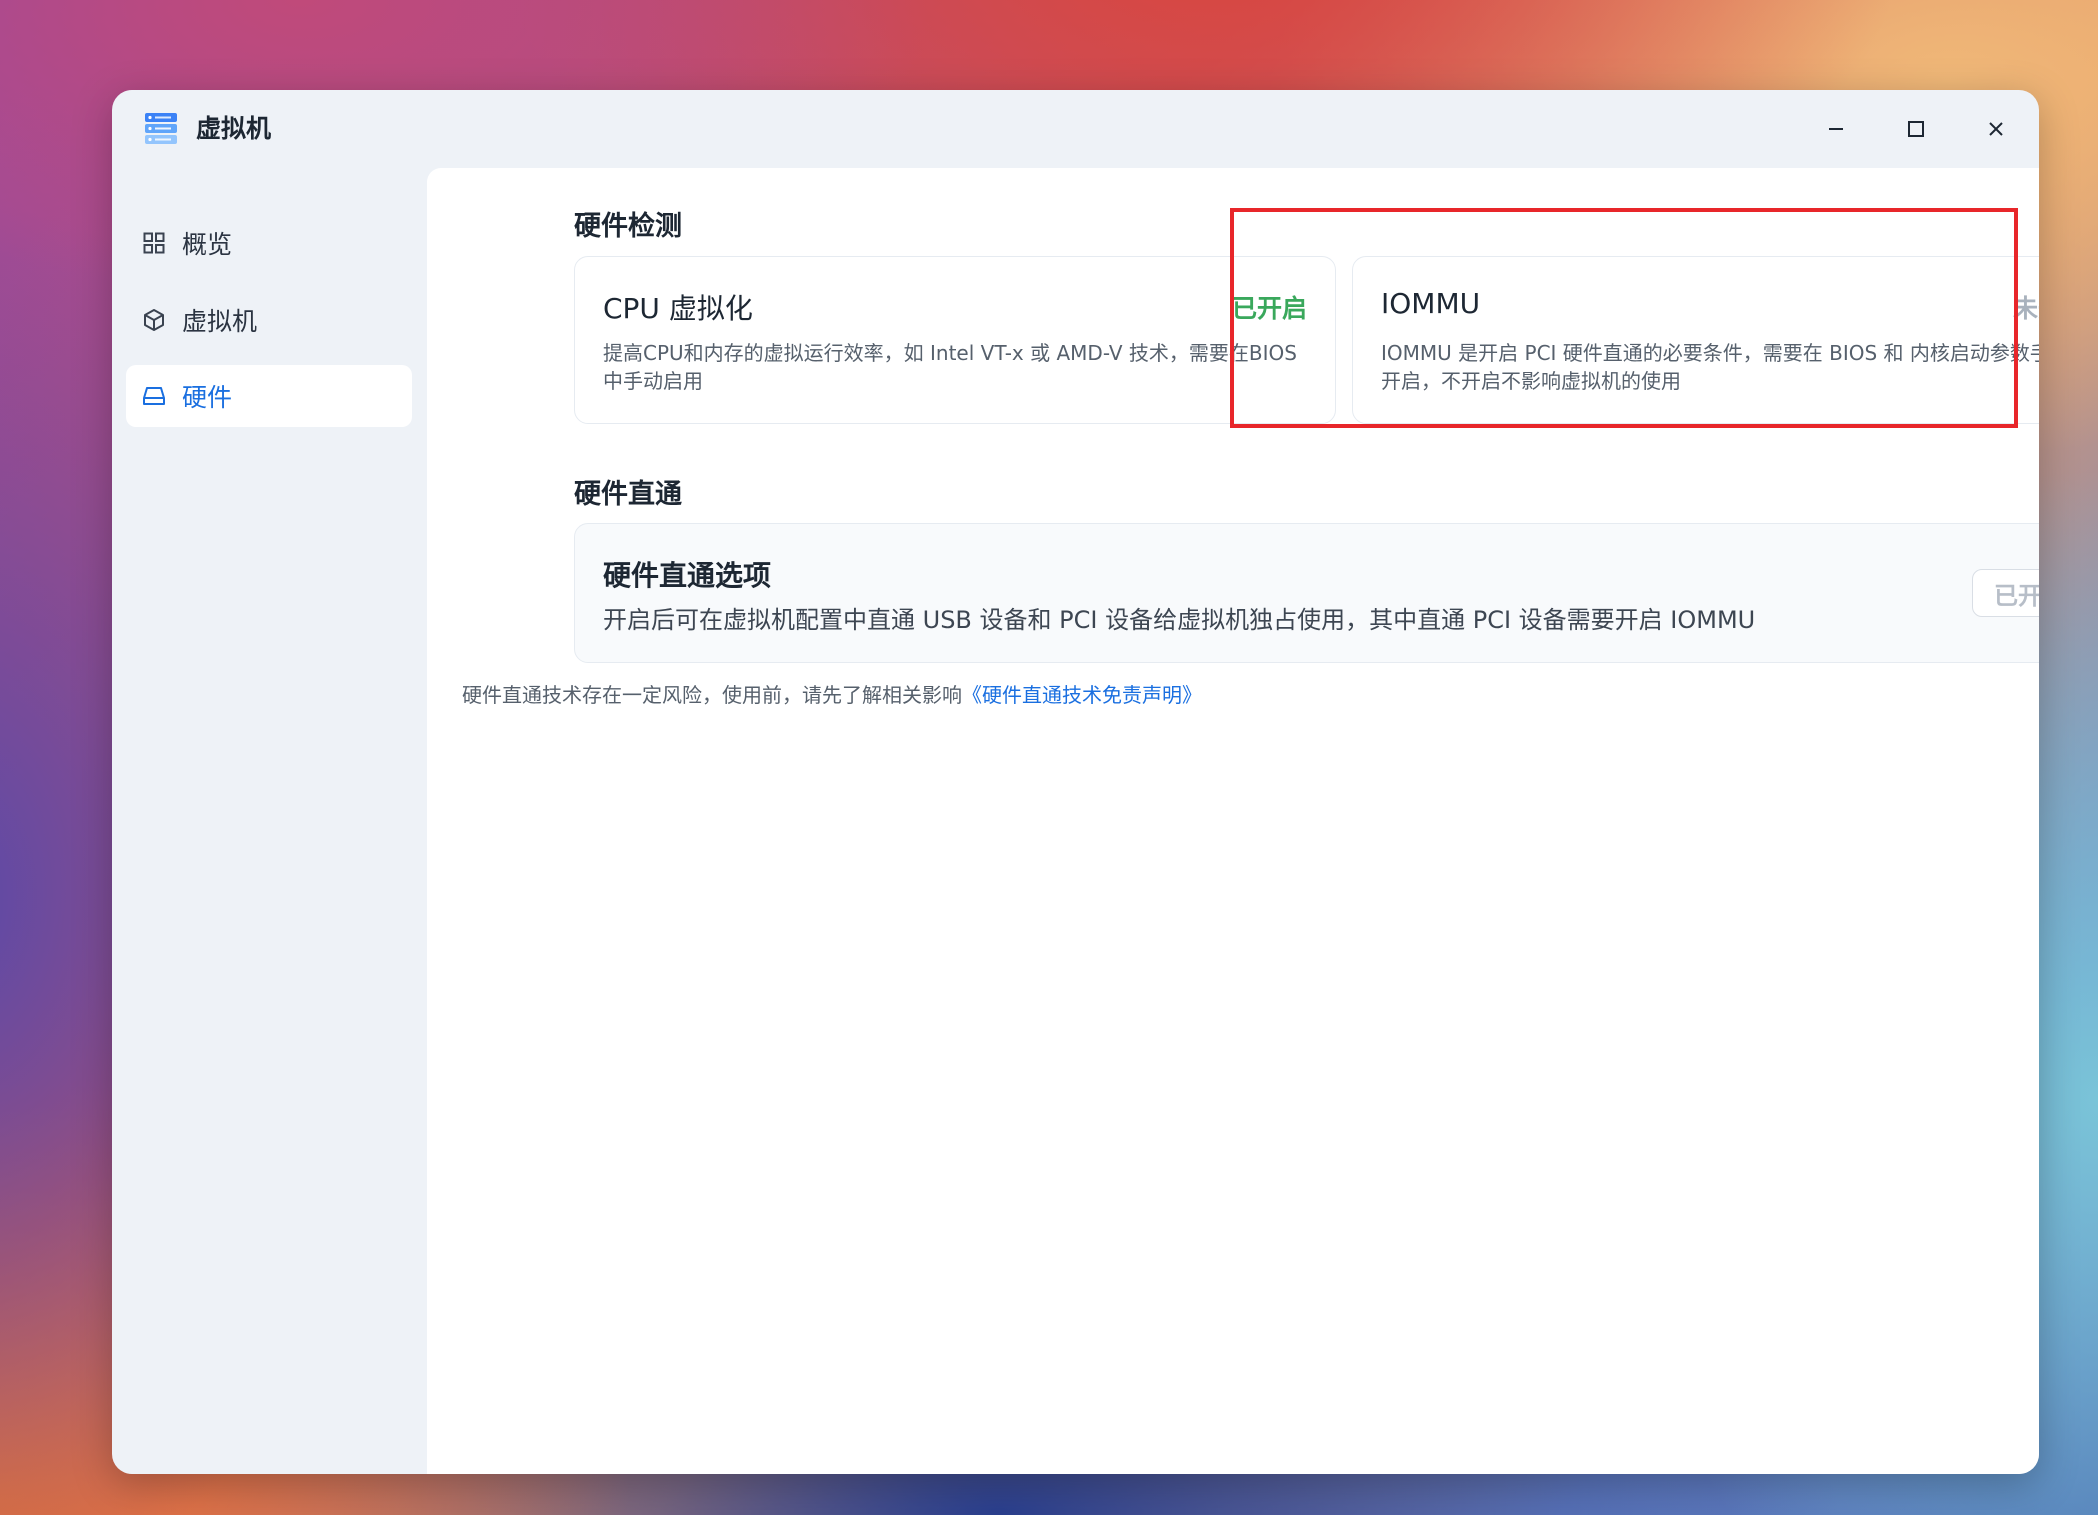 This screenshot has height=1515, width=2098. I want to click on maximize-icon, so click(1916, 129).